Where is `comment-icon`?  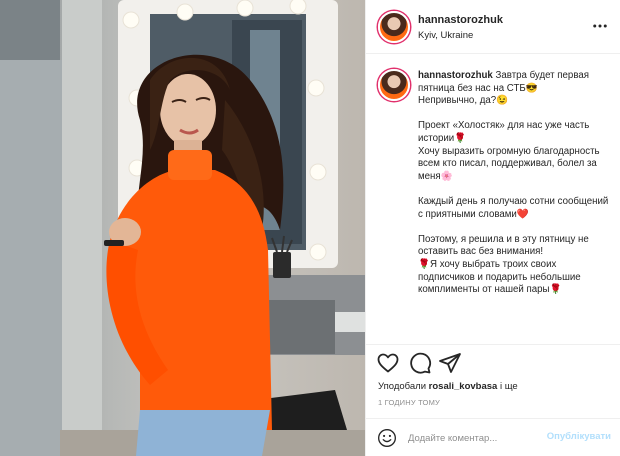 comment-icon is located at coordinates (420, 363).